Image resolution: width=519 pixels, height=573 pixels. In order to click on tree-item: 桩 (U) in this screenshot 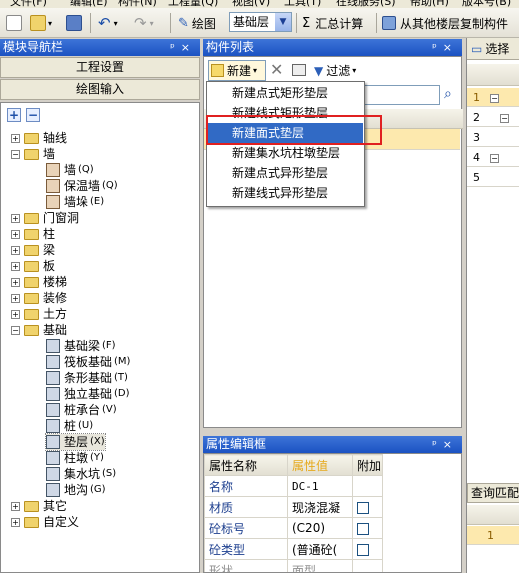, I will do `click(69, 426)`.